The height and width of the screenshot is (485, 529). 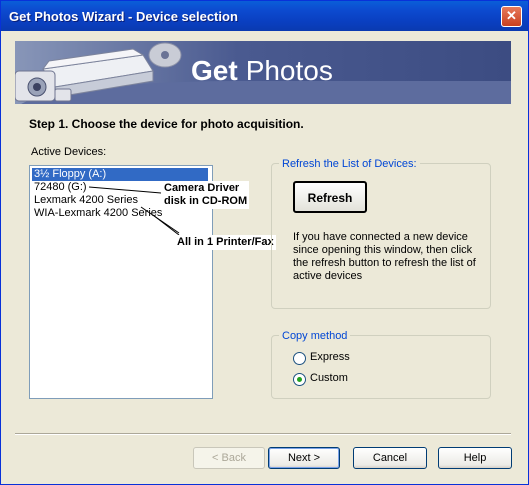 I want to click on express-radio, so click(x=299, y=358).